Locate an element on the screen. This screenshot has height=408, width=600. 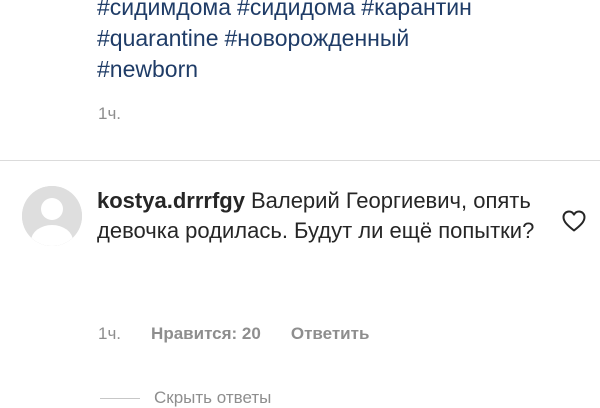
hashtag-link: #сидидома is located at coordinates (296, 10).